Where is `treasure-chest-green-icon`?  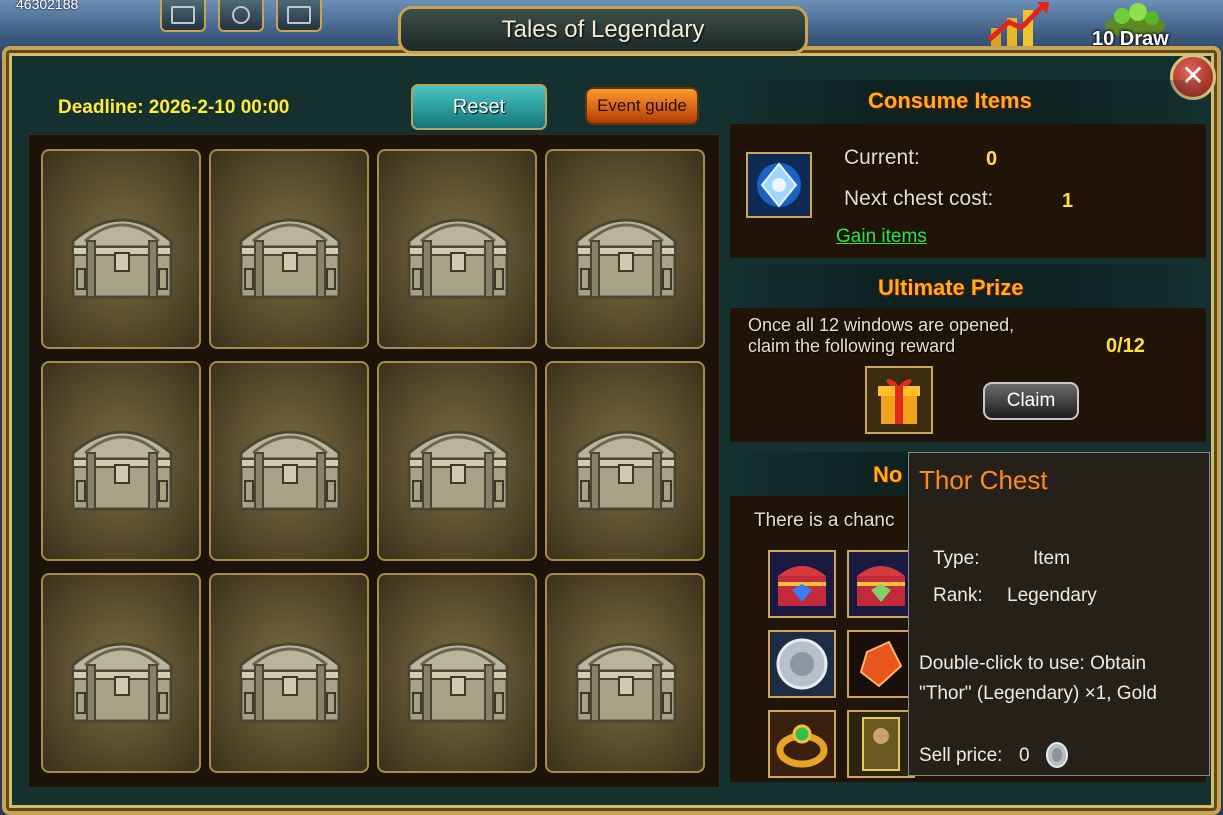 treasure-chest-green-icon is located at coordinates (881, 584).